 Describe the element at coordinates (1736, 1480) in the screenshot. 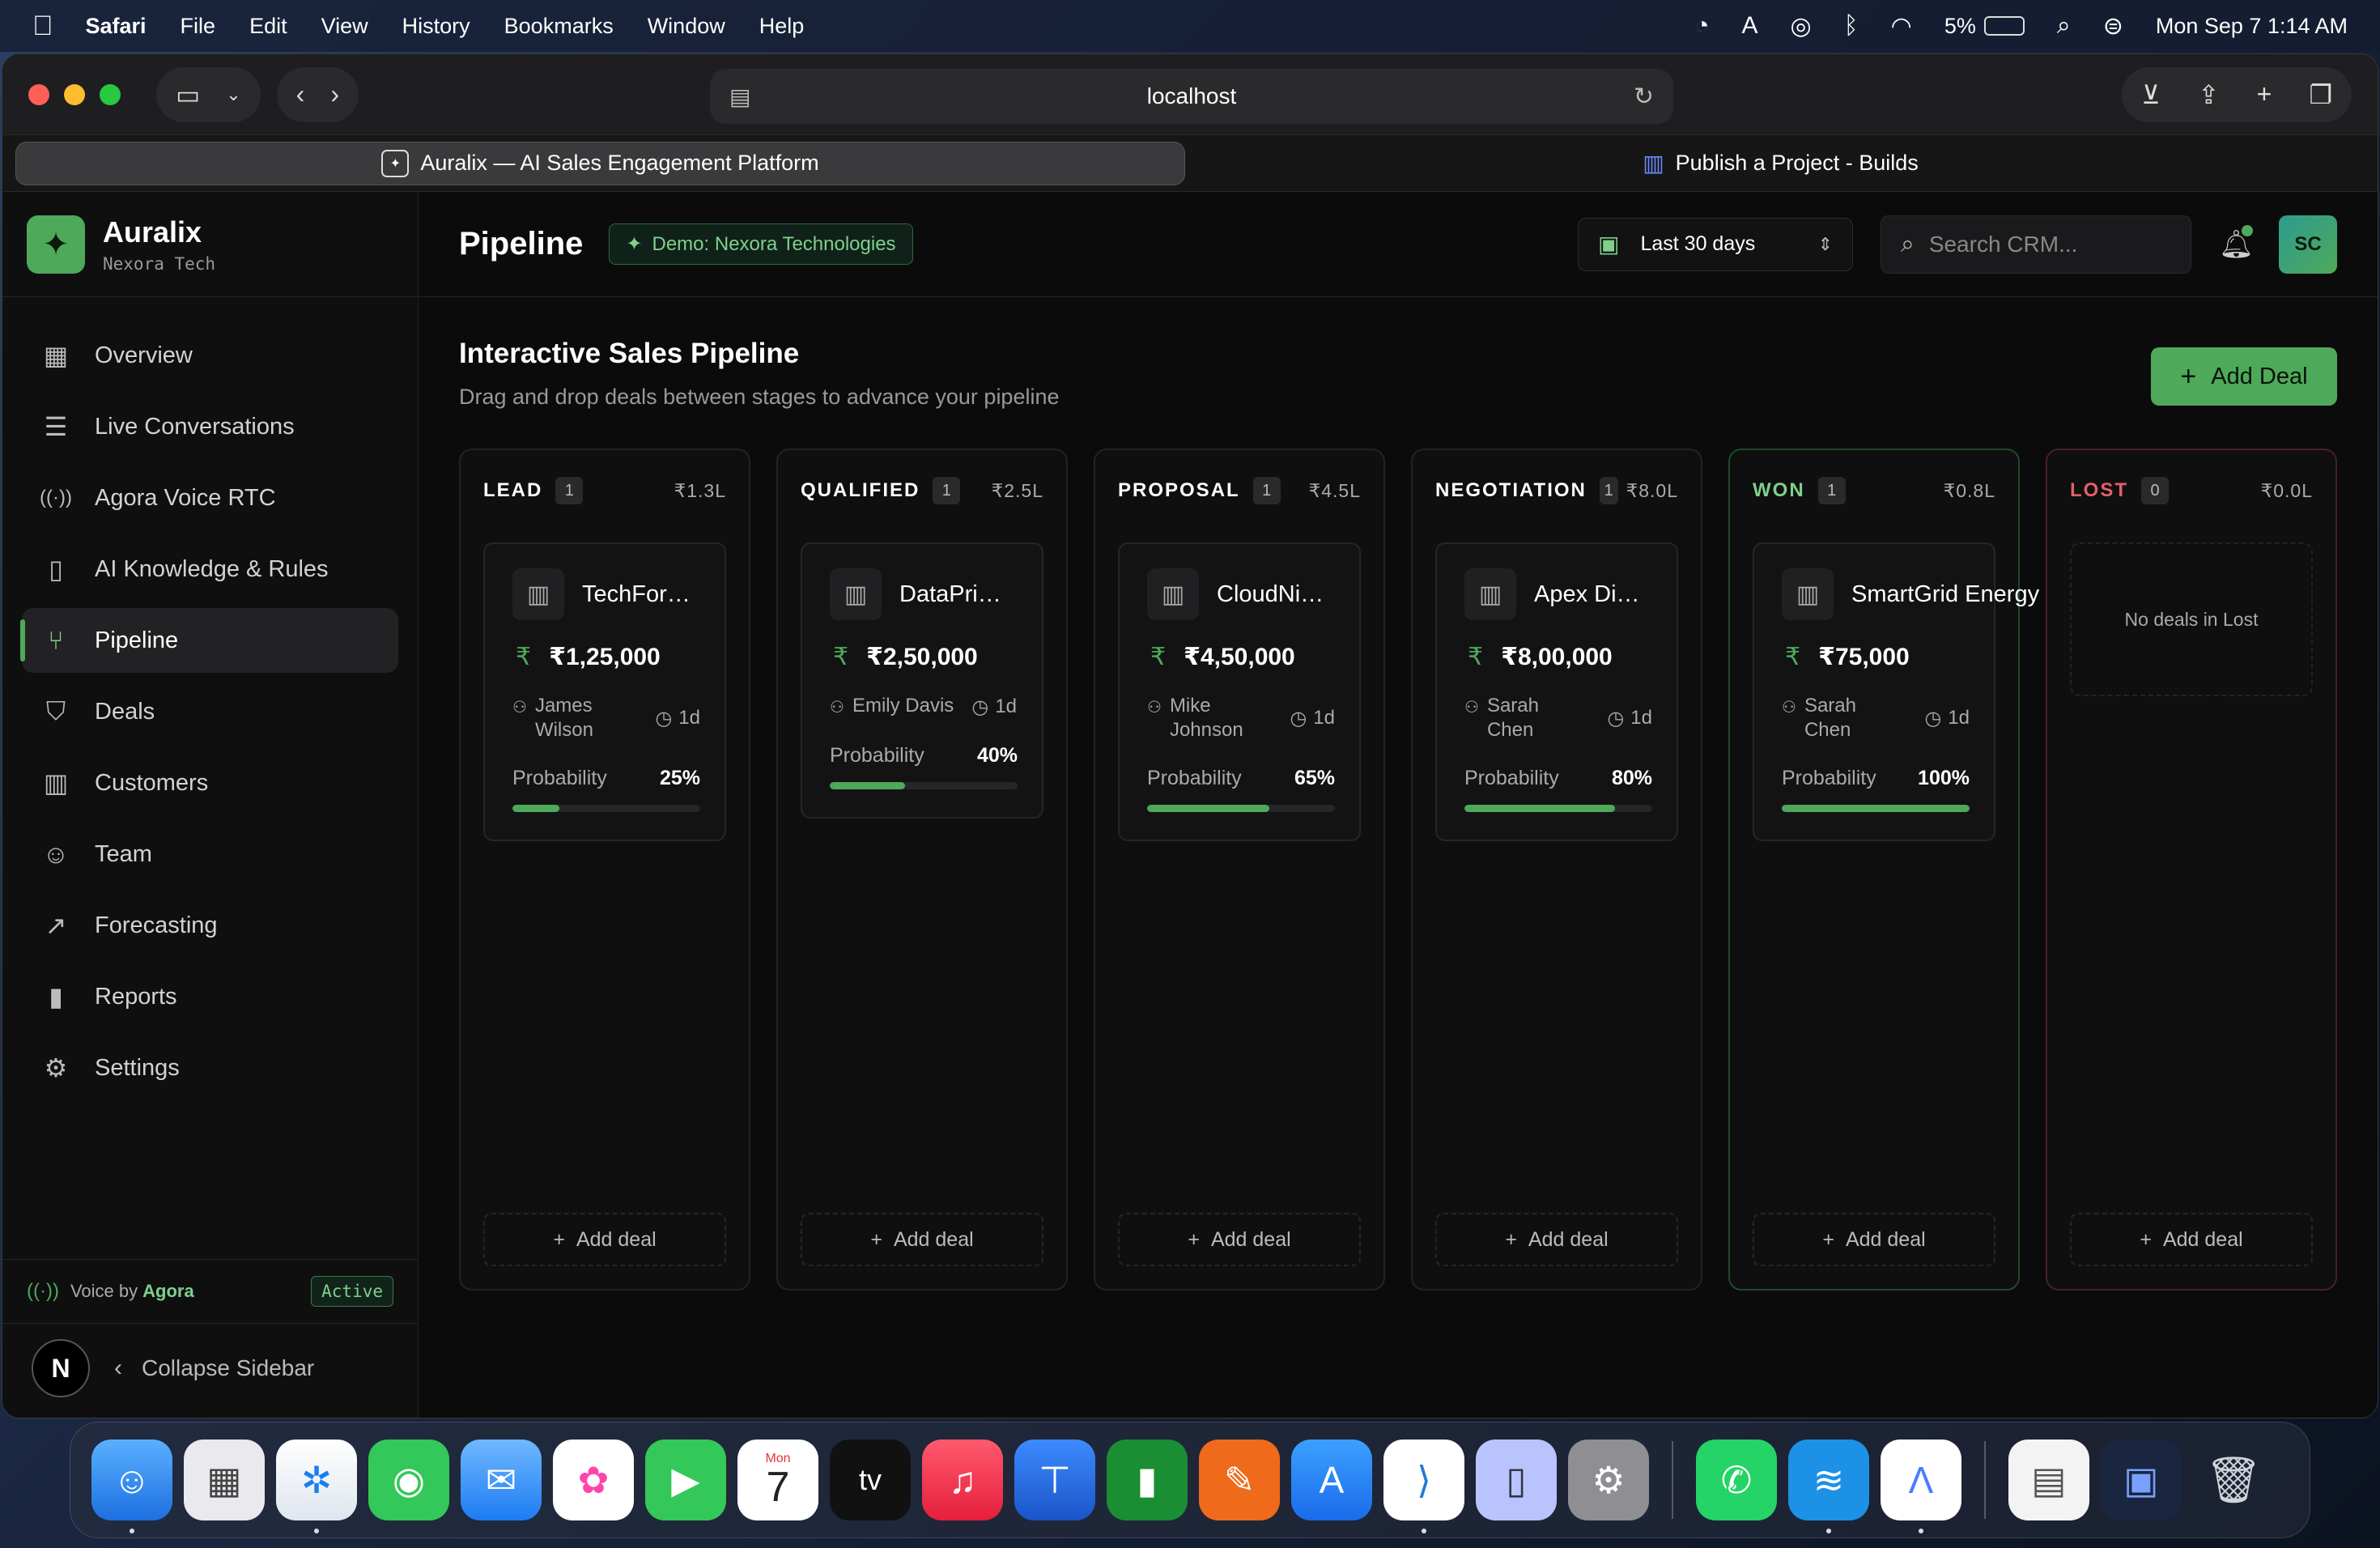

I see `whatsapp-icon: ✆` at that location.